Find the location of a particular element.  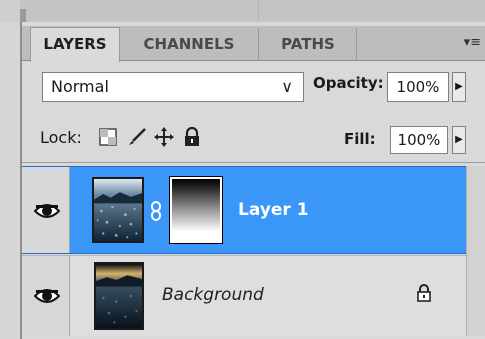

tab-layers: LAYERS is located at coordinates (75, 44).